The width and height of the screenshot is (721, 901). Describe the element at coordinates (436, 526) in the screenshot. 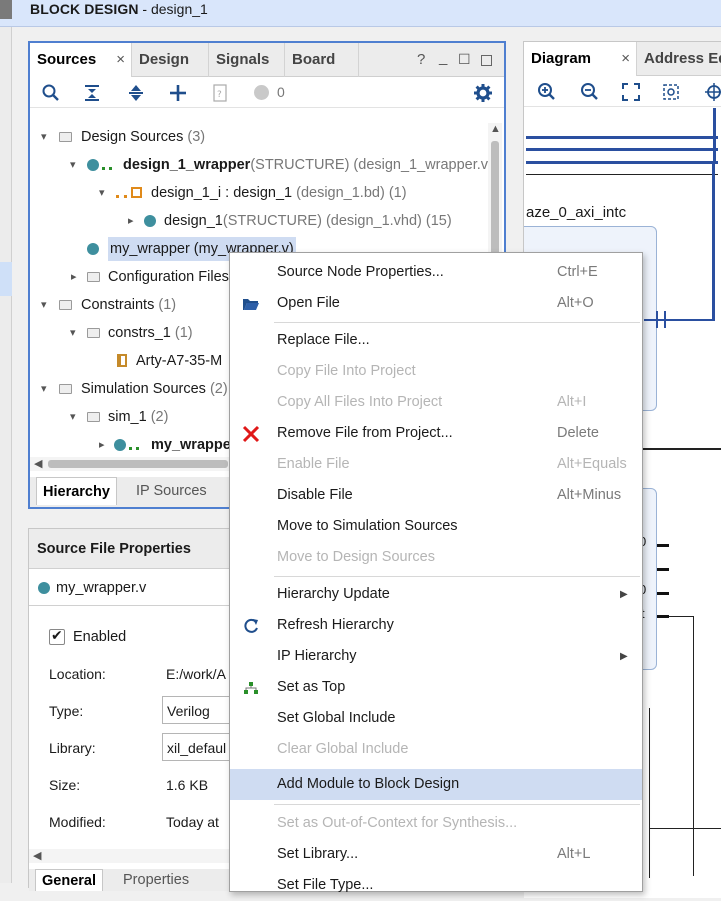

I see `menu-item-move-to-simulation-sources: Move to Simulation Sources` at that location.